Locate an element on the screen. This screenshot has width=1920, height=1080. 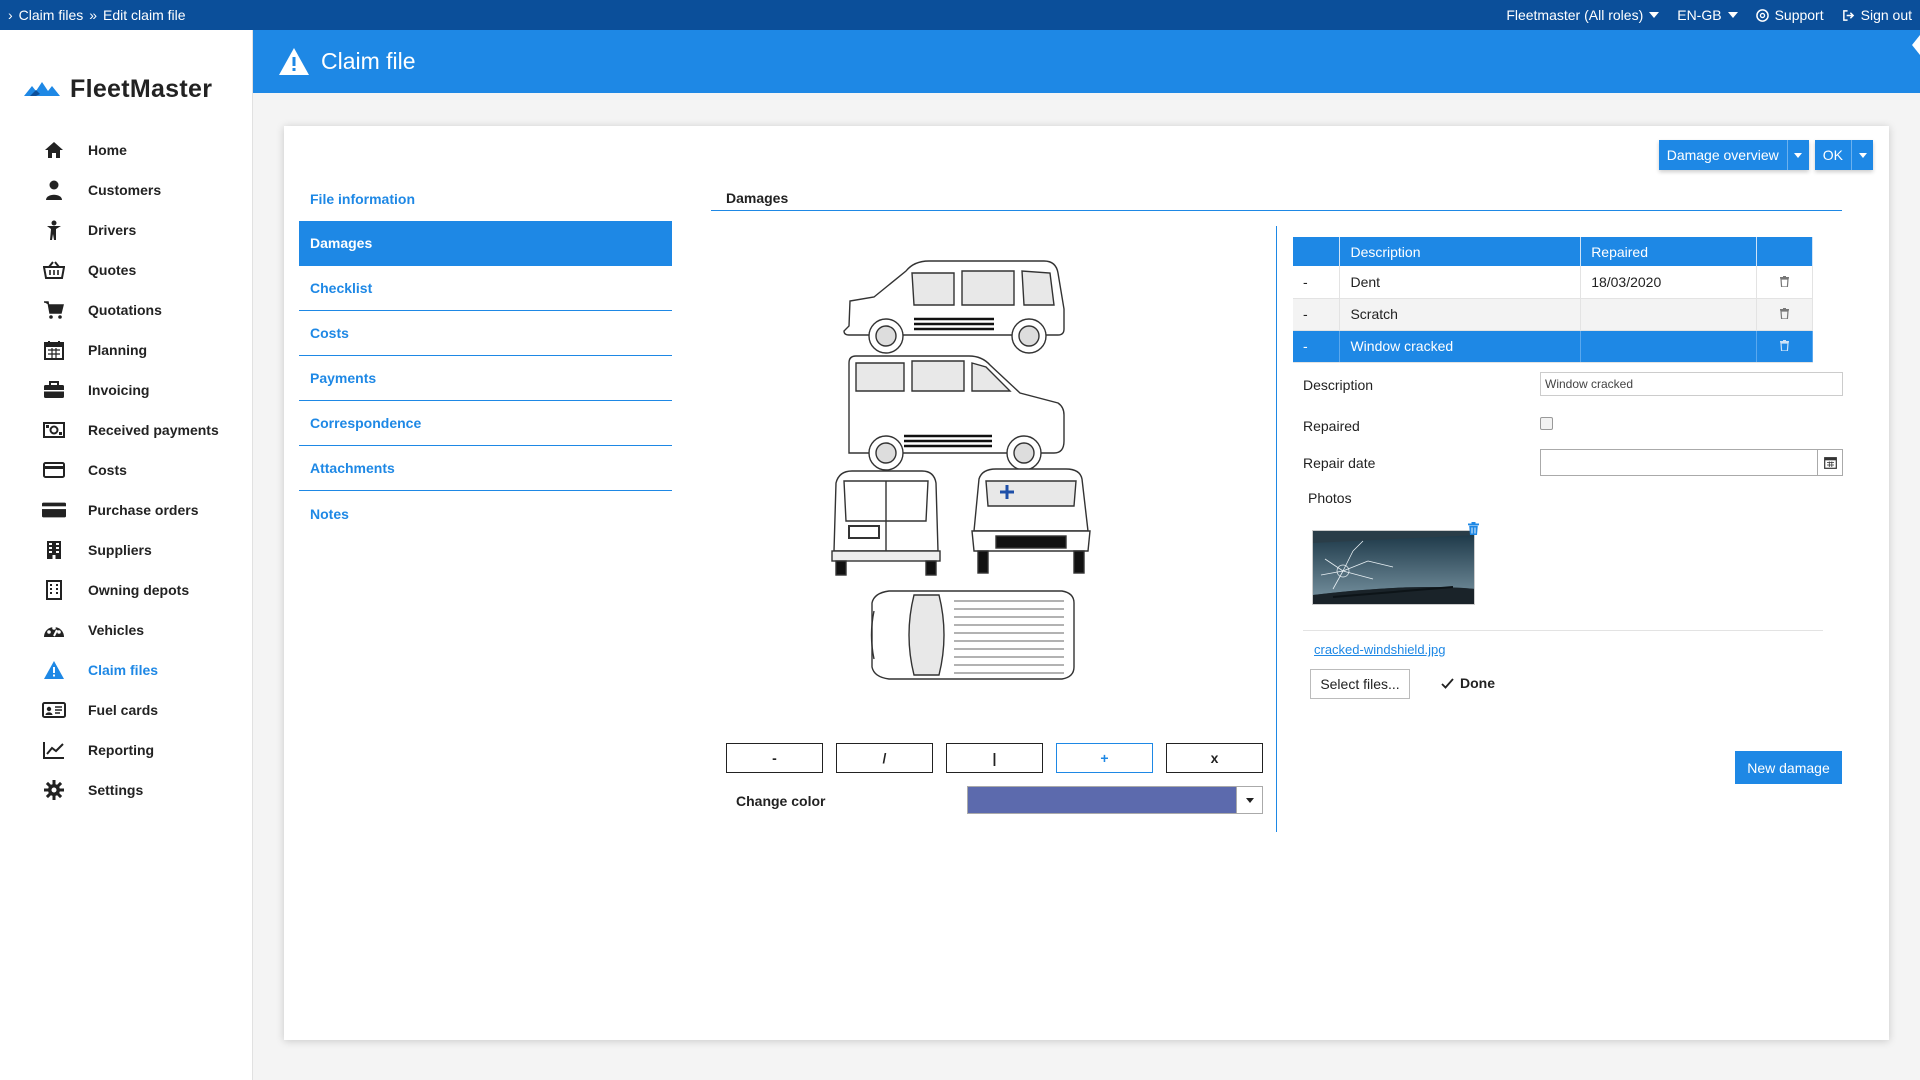
tab-checklist: Checklist is located at coordinates (485, 288).